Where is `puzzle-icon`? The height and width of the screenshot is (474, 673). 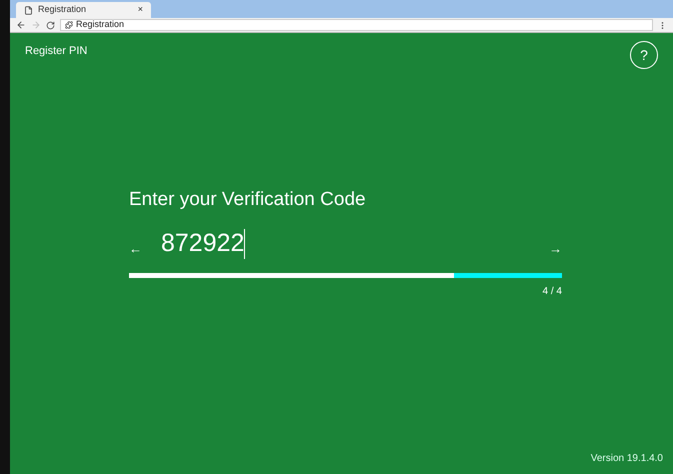 puzzle-icon is located at coordinates (69, 25).